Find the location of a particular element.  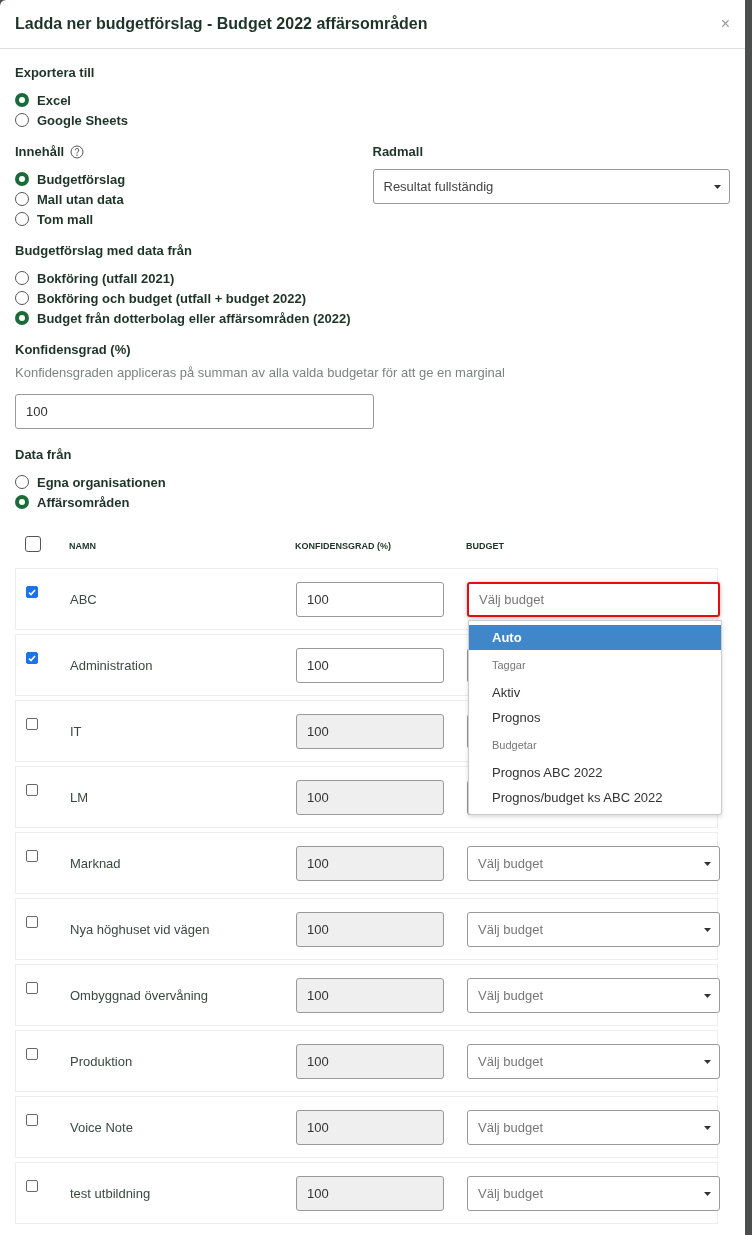

radio-label: Tom mall is located at coordinates (65, 219).